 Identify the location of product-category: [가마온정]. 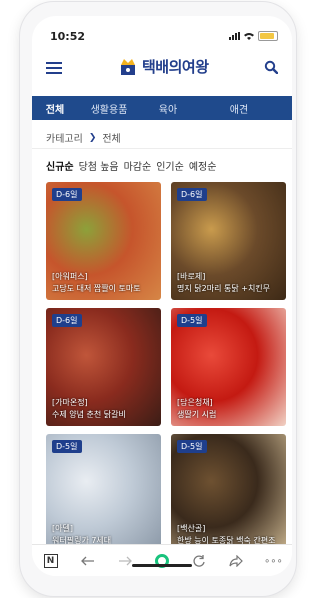
(70, 402).